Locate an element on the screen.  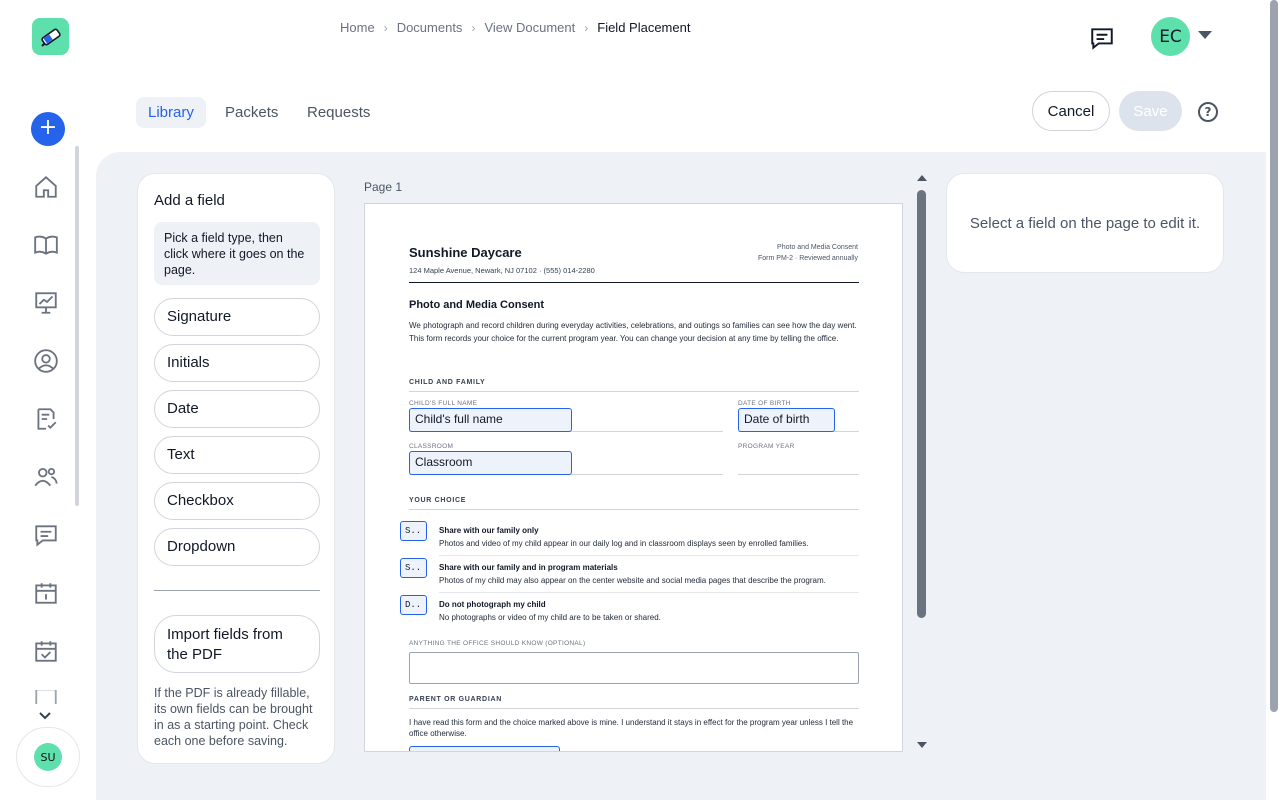
notes-box is located at coordinates (634, 668).